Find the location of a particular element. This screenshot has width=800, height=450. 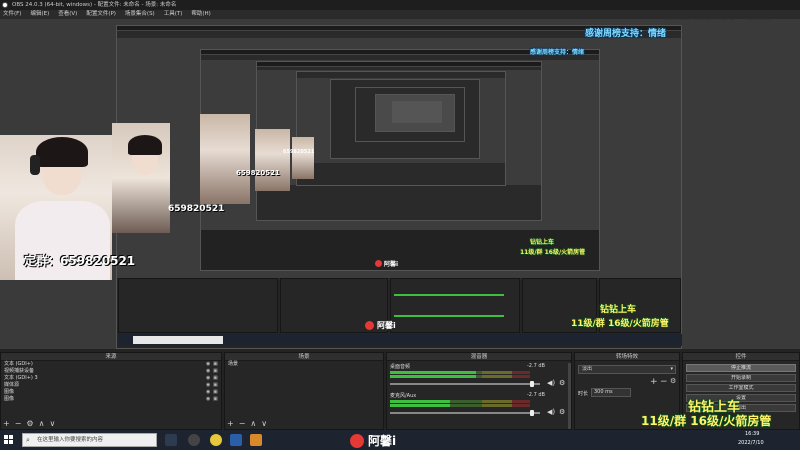

remove-scene-icon: − is located at coordinates (242, 423).